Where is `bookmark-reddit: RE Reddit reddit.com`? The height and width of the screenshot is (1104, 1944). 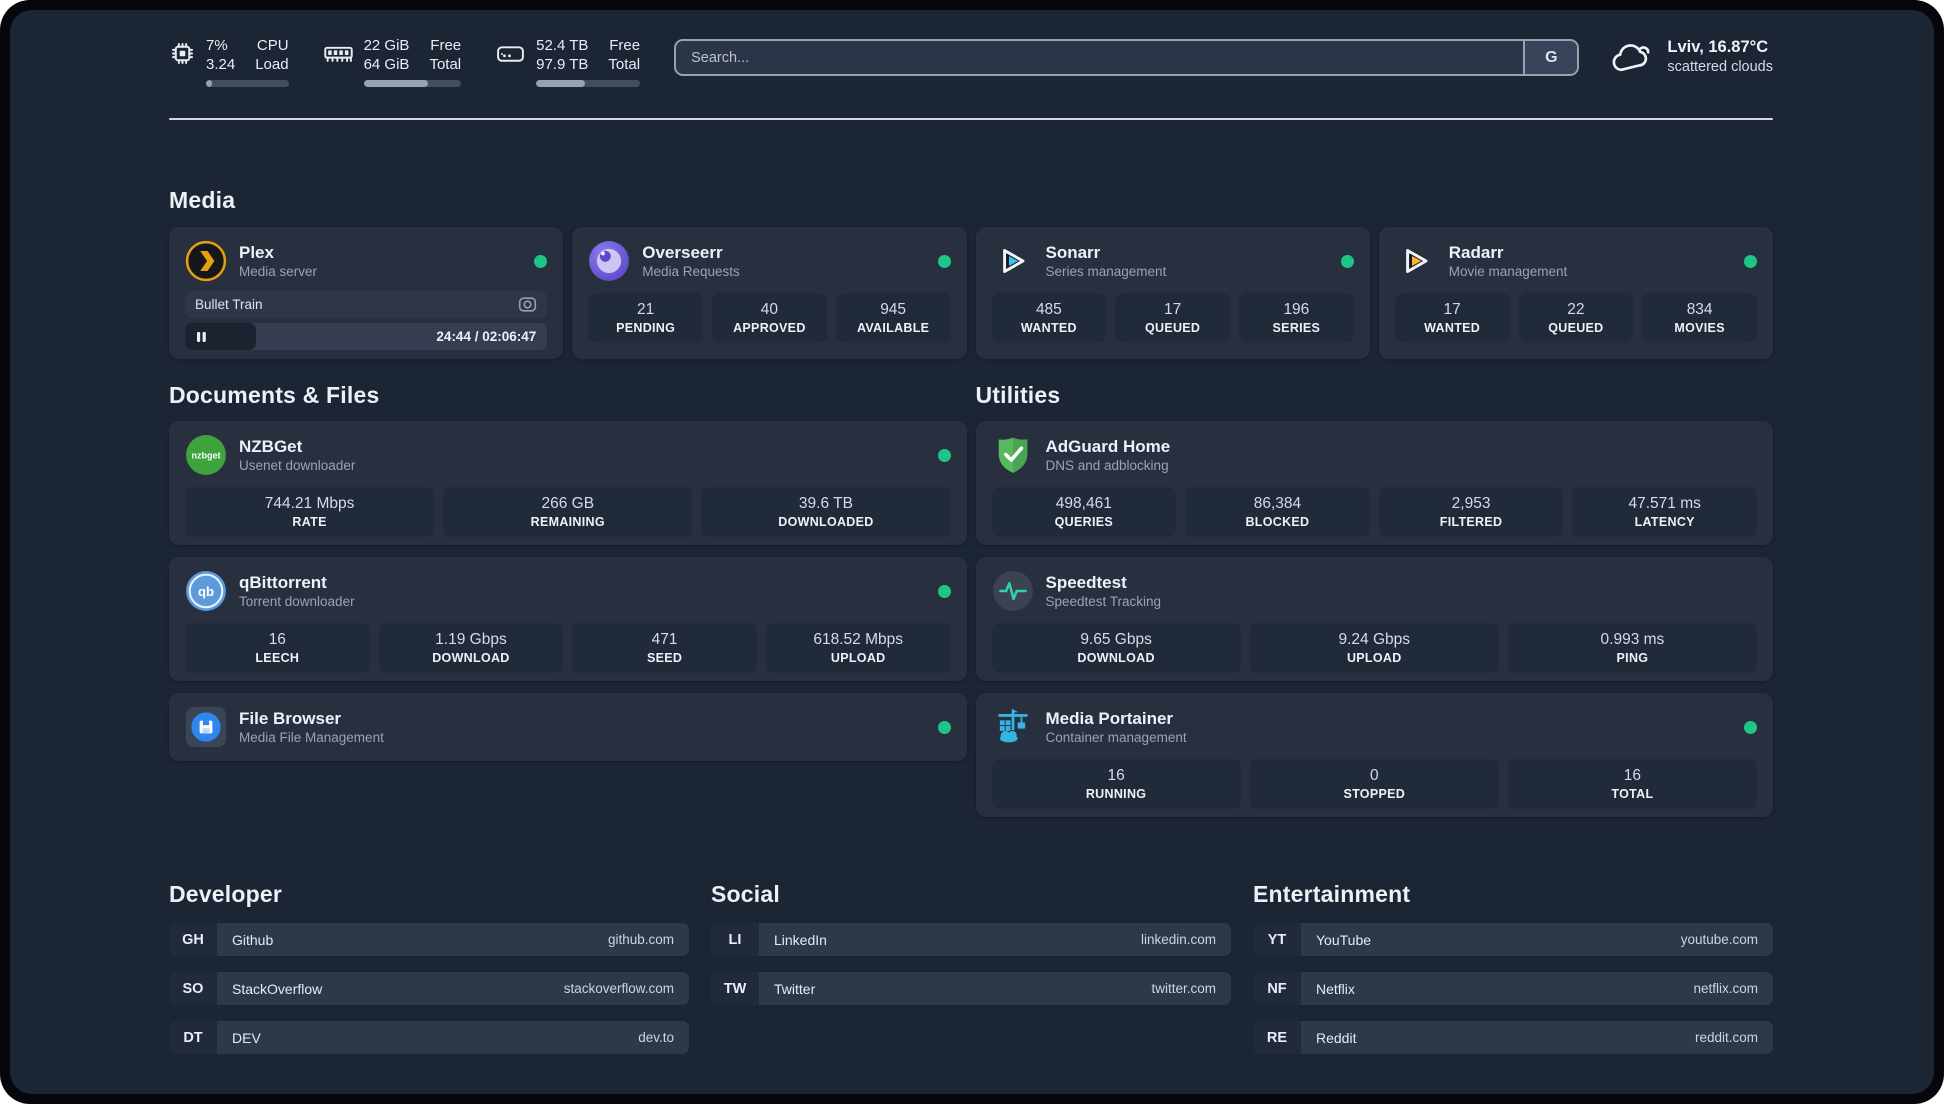 bookmark-reddit: RE Reddit reddit.com is located at coordinates (1513, 1037).